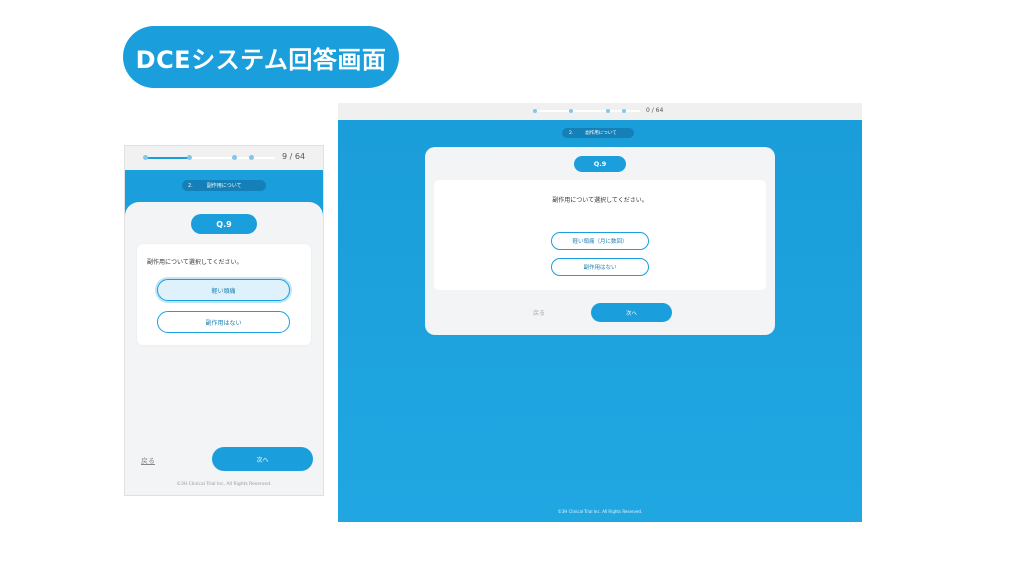 The width and height of the screenshot is (1024, 576). What do you see at coordinates (294, 156) in the screenshot?
I see `progress-count: 9 / 64` at bounding box center [294, 156].